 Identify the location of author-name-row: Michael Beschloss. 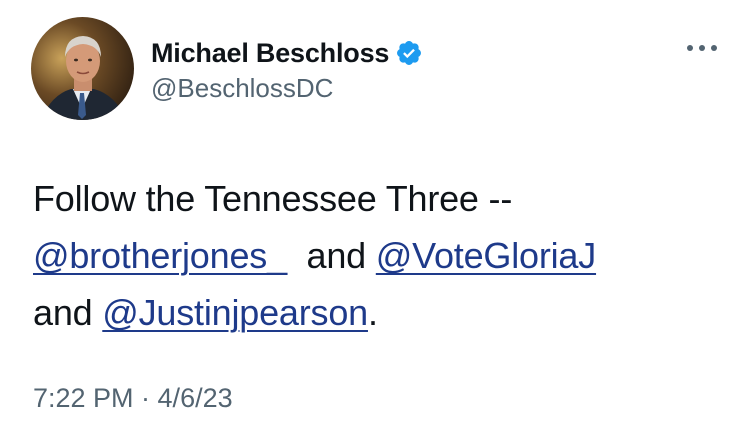
(287, 53).